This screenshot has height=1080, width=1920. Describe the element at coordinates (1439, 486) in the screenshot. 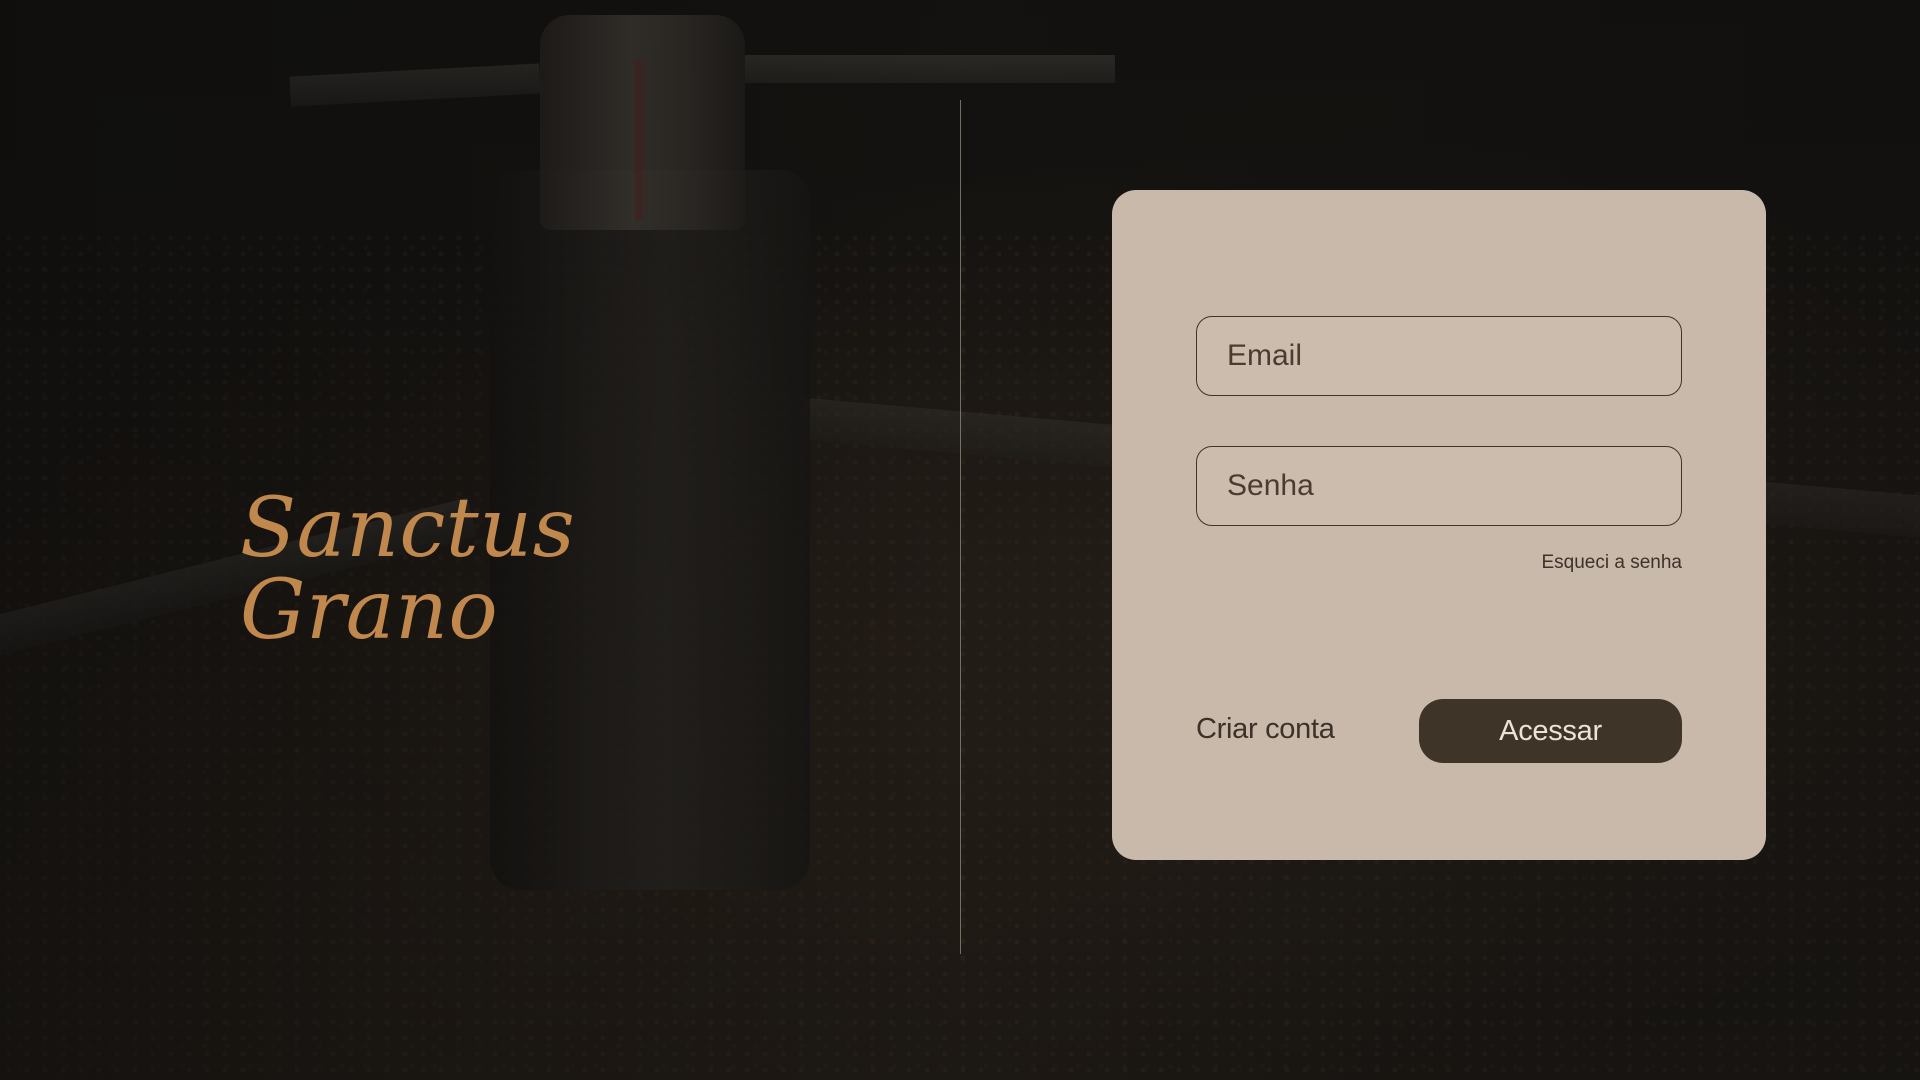

I see `password-field` at that location.